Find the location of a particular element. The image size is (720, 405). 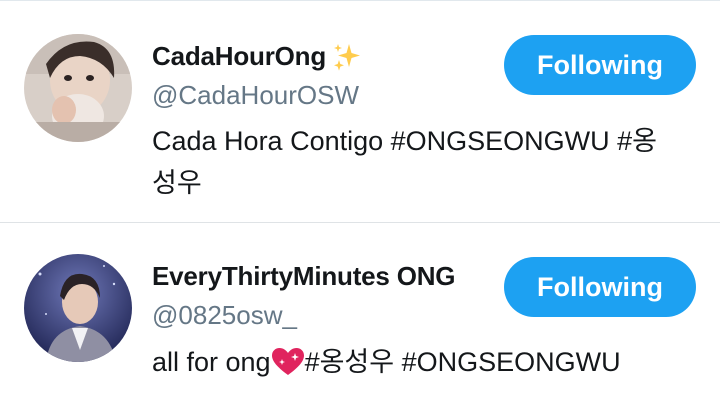

name-line: EveryThirtyMinutes ONG is located at coordinates (304, 276).